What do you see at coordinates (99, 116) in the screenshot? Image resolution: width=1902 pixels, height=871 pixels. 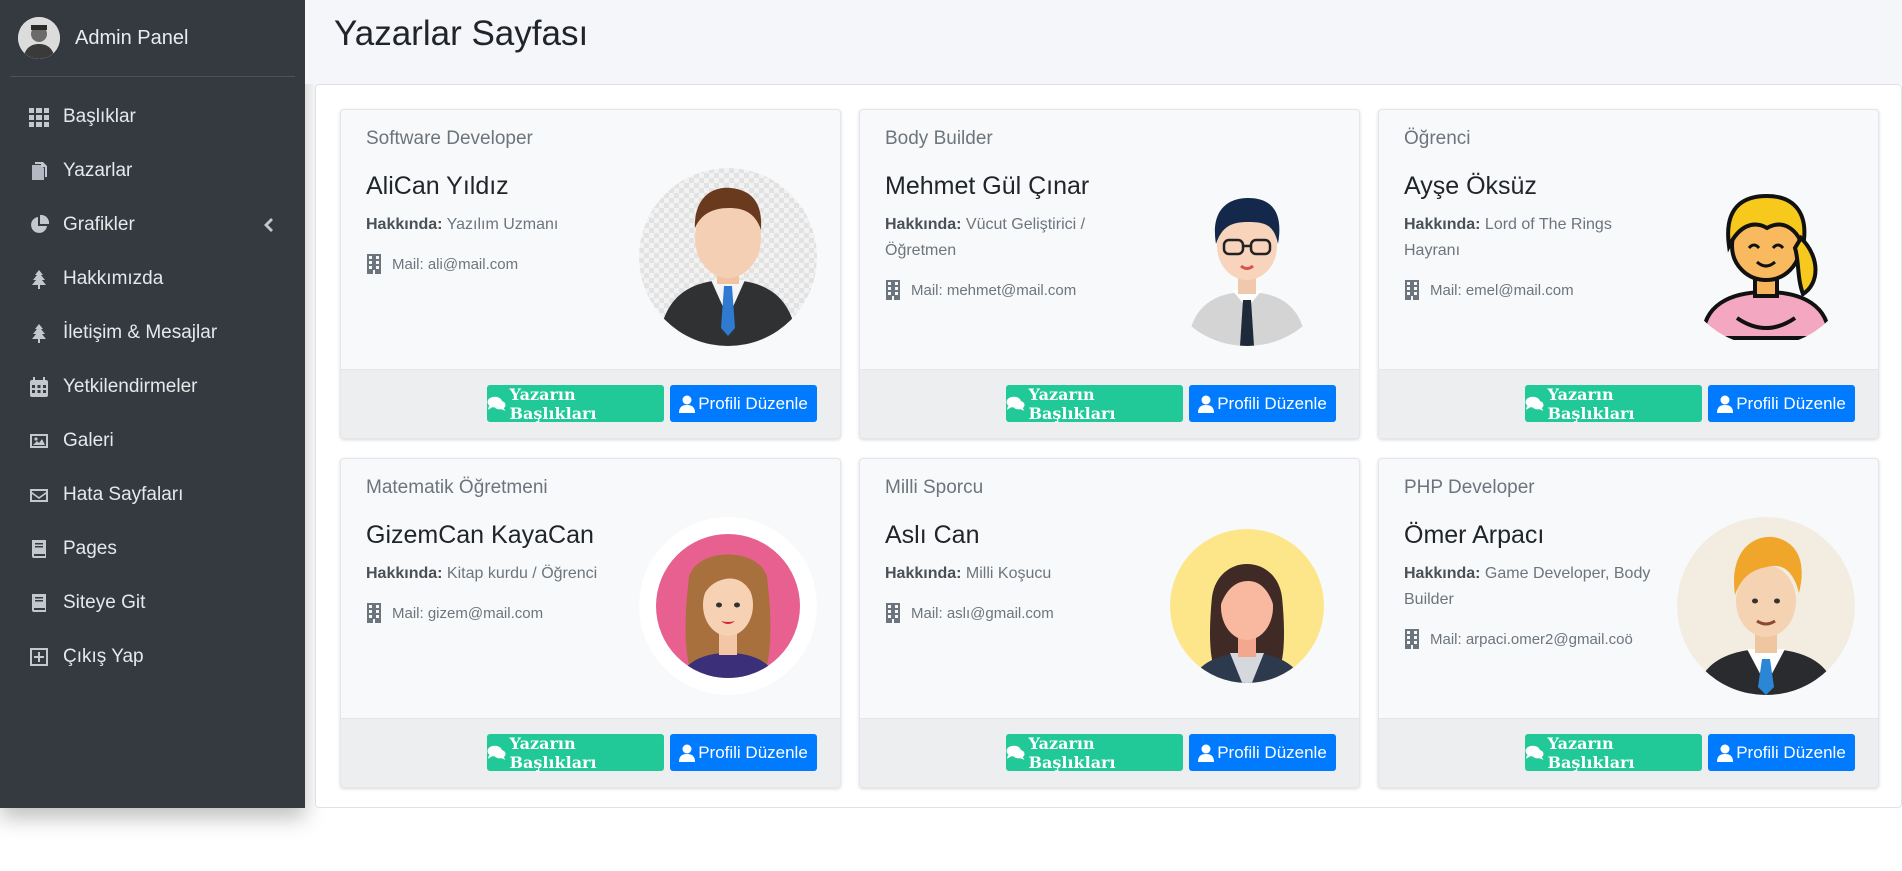 I see `sidebar-item-label: Başlıklar` at bounding box center [99, 116].